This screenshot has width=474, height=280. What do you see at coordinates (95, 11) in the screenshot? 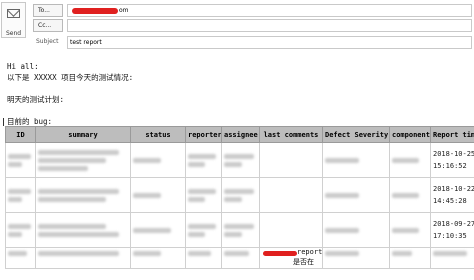
I see `redacted-recipient` at bounding box center [95, 11].